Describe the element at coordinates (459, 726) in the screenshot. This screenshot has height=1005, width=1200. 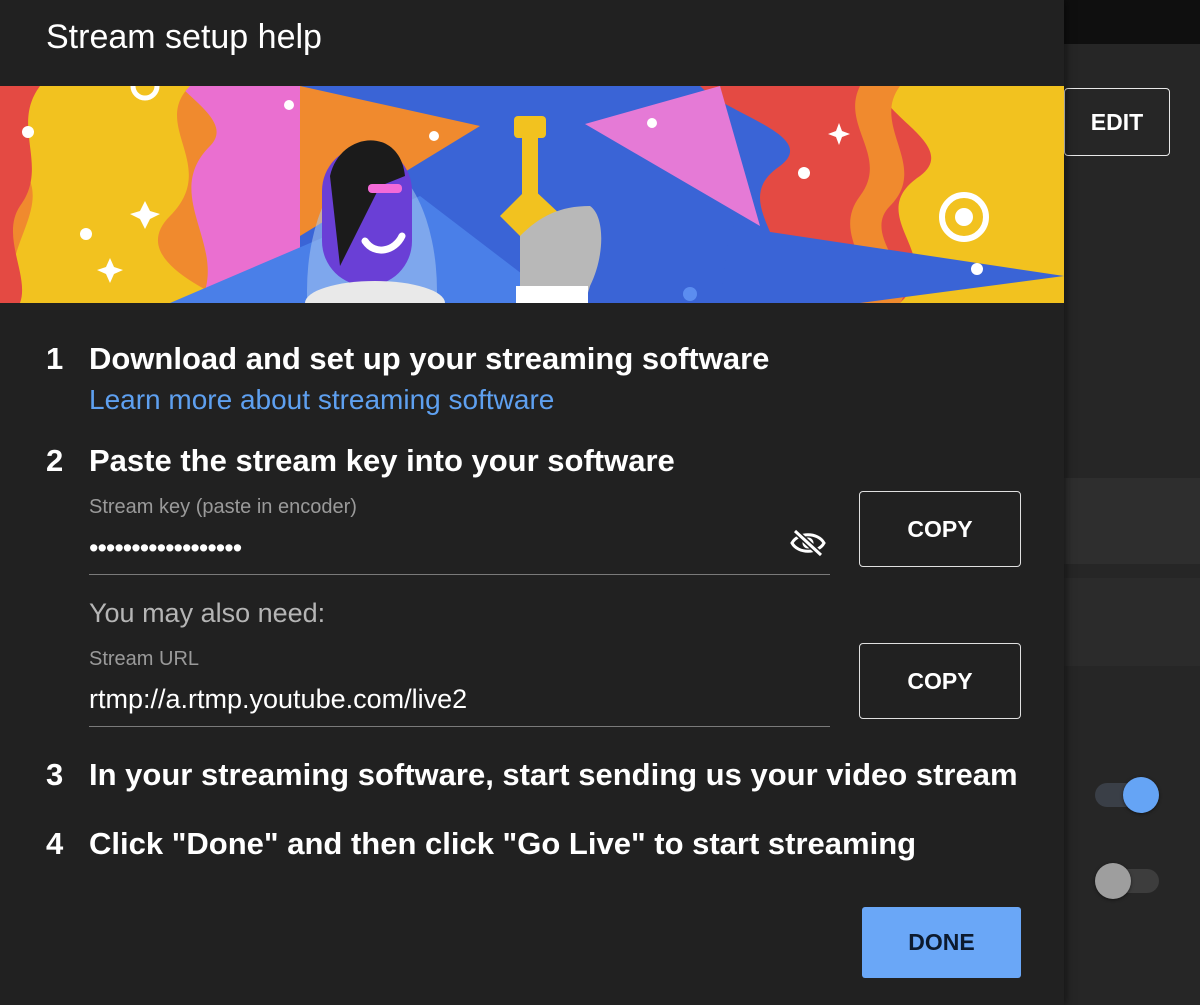
I see `stream-url-underline` at that location.